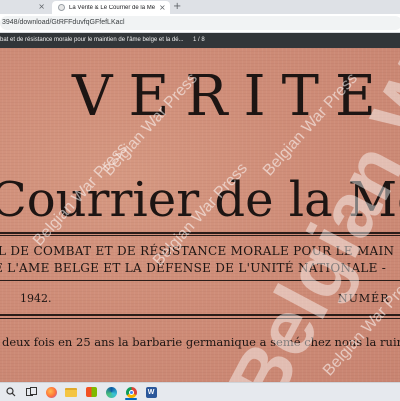  I want to click on tab-title: La Vérité & Le Courrier de la Me, so click(112, 7).